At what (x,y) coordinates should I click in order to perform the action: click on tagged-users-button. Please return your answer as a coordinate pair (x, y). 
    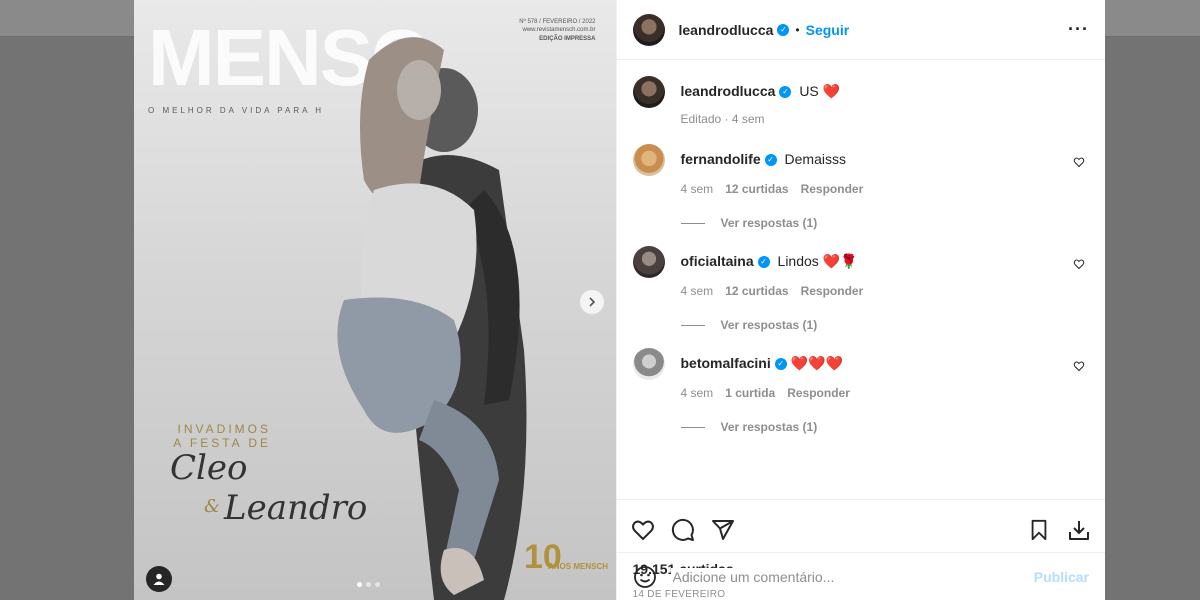
    Looking at the image, I should click on (159, 579).